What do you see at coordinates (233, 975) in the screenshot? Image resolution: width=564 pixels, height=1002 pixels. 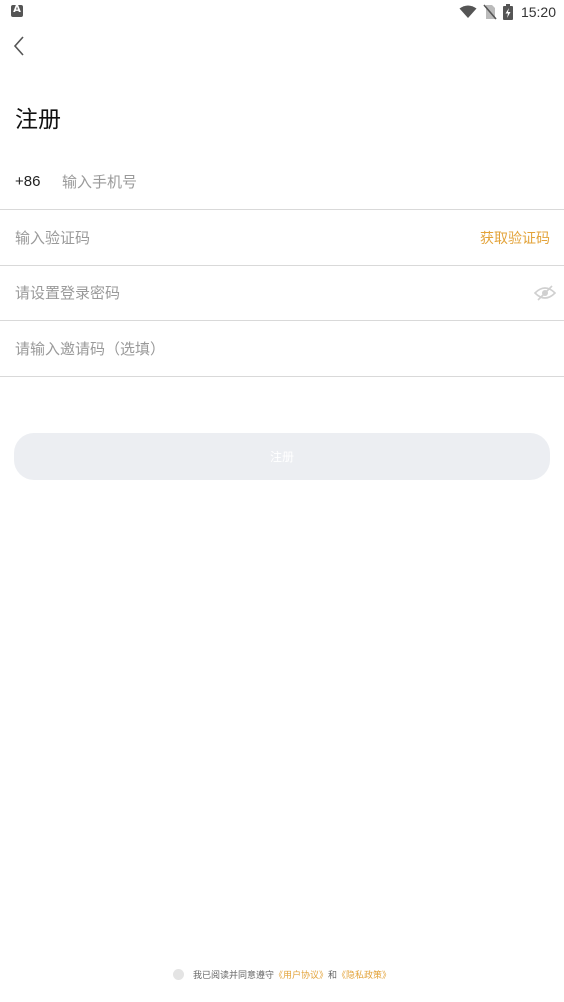 I see `agreement-text: 我已阅读并同意遵守` at bounding box center [233, 975].